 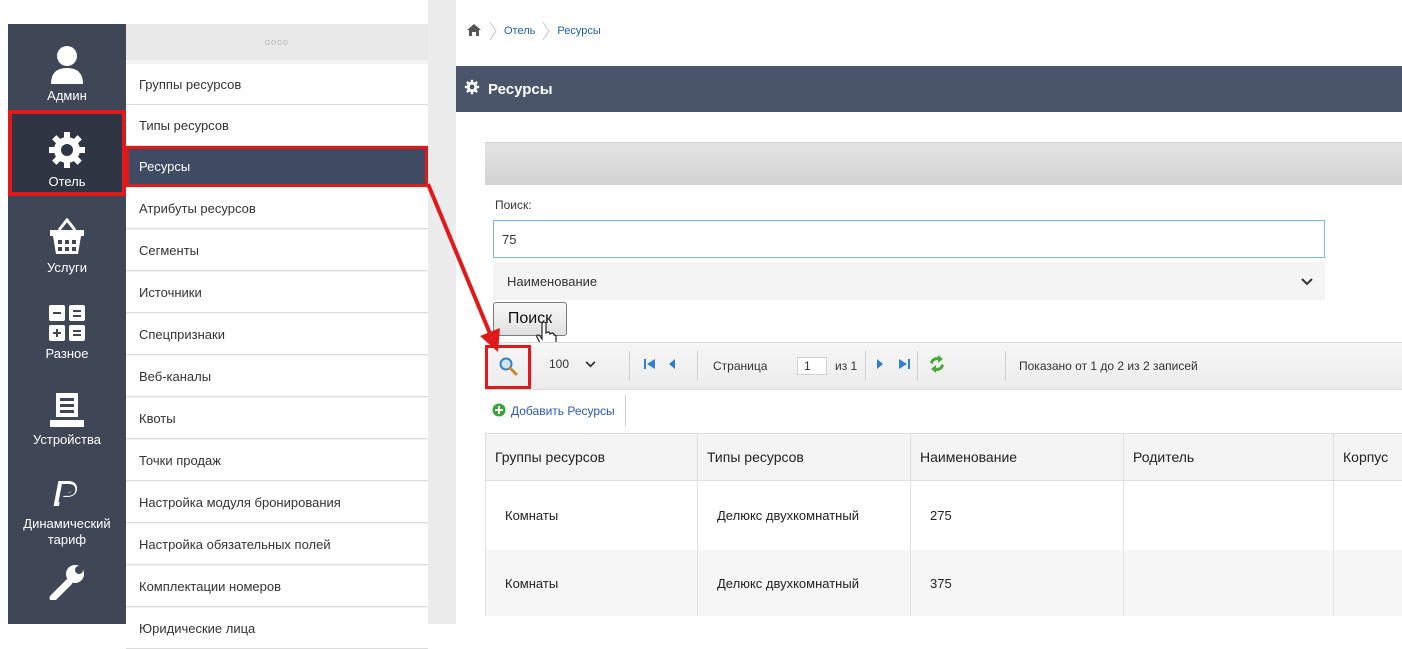 What do you see at coordinates (1368, 457) in the screenshot?
I see `column-header: Корпус` at bounding box center [1368, 457].